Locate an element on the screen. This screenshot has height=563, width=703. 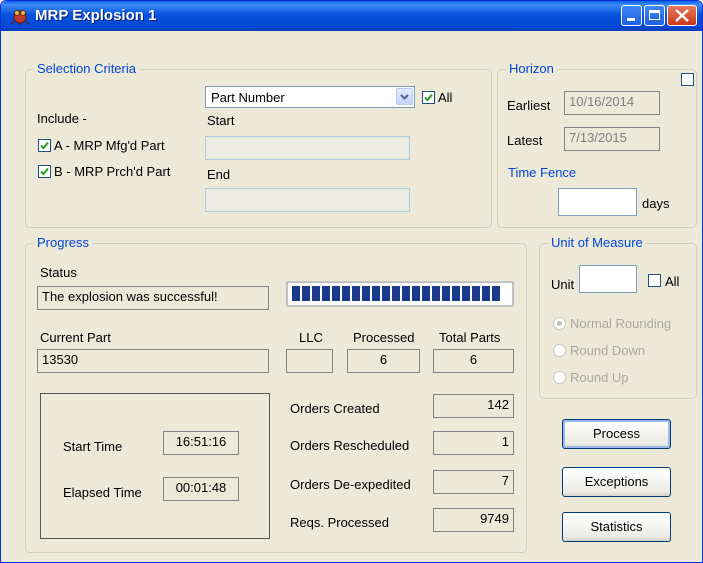
elapsed-time-label: Elapsed Time is located at coordinates (102, 492).